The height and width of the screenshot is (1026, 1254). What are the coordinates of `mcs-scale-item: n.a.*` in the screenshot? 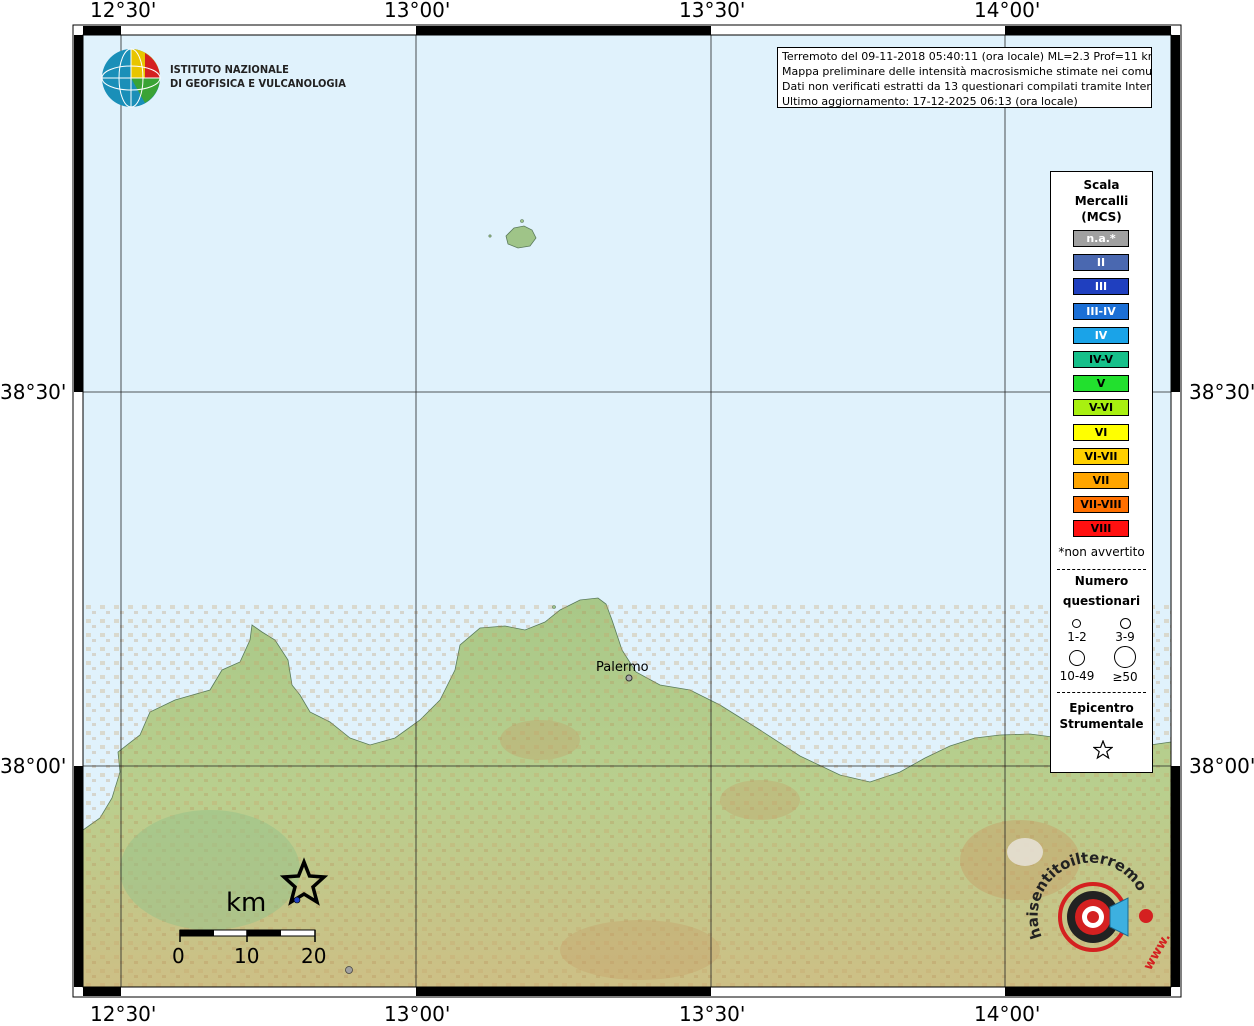 It's located at (1101, 238).